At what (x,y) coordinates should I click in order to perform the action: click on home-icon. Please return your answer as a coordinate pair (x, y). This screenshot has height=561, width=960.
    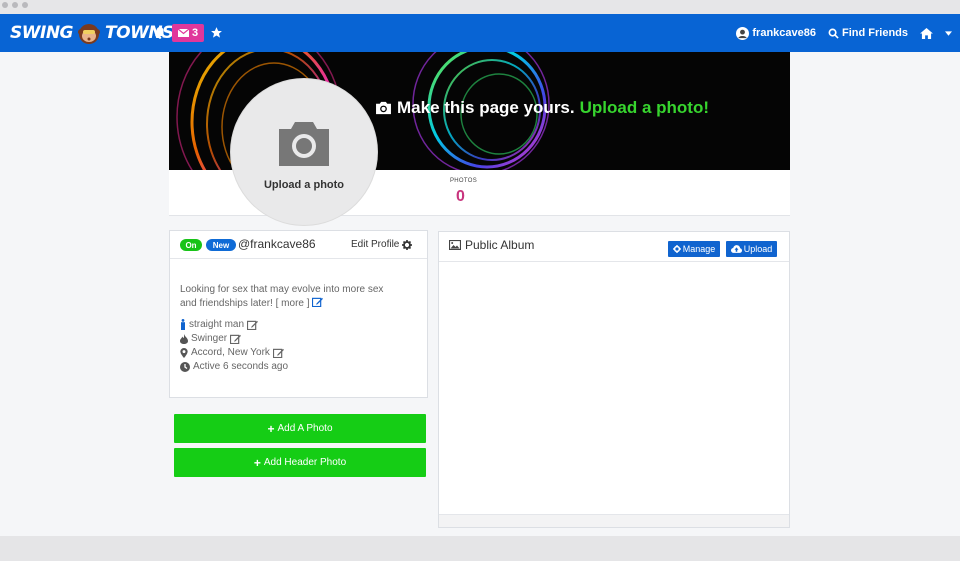
    Looking at the image, I should click on (926, 33).